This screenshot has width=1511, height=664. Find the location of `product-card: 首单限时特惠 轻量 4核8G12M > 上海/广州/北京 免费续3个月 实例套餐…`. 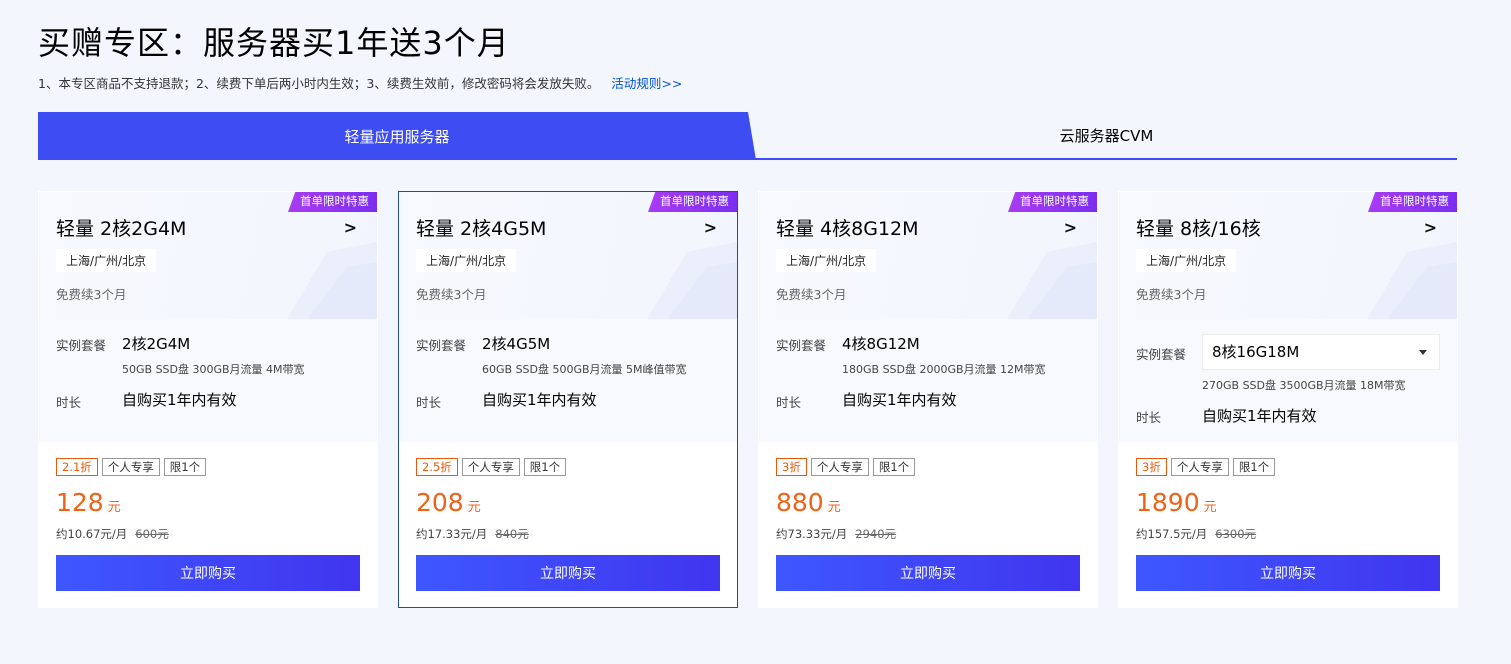

product-card: 首单限时特惠 轻量 4核8G12M > 上海/广州/北京 免费续3个月 实例套餐… is located at coordinates (928, 399).